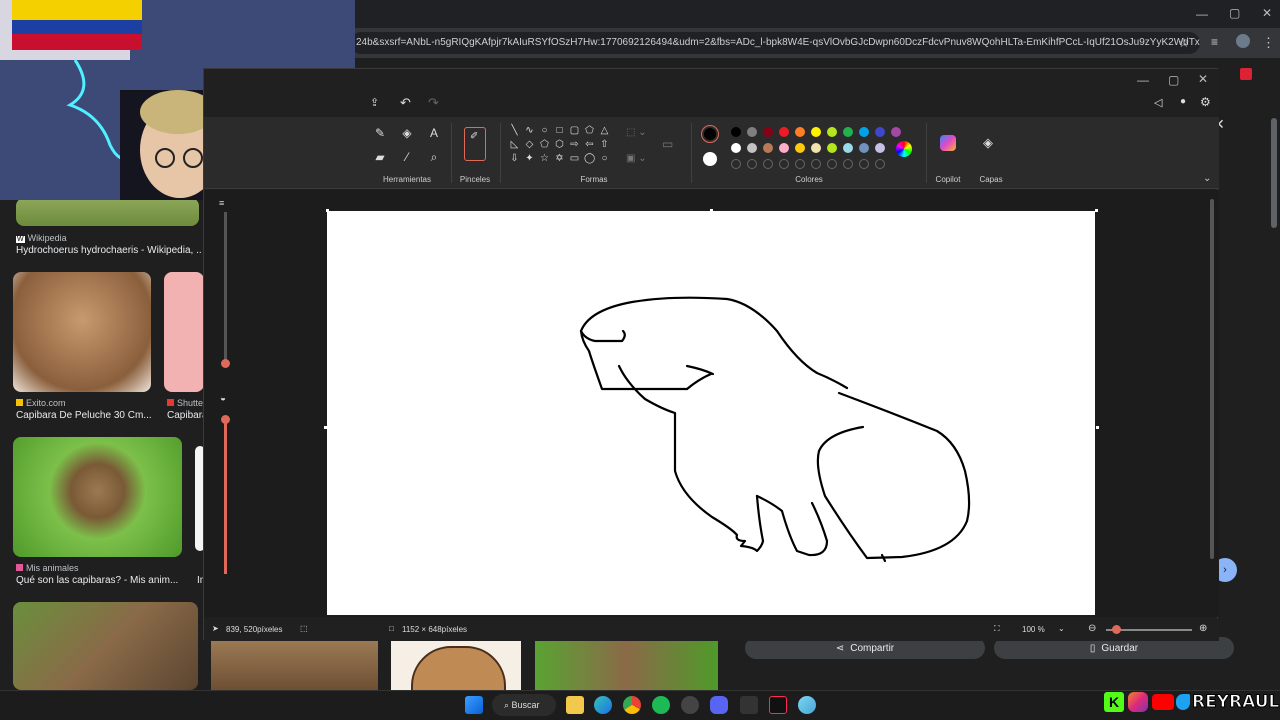 The height and width of the screenshot is (720, 1280). What do you see at coordinates (1116, 629) in the screenshot?
I see `zoom-slider-thumb` at bounding box center [1116, 629].